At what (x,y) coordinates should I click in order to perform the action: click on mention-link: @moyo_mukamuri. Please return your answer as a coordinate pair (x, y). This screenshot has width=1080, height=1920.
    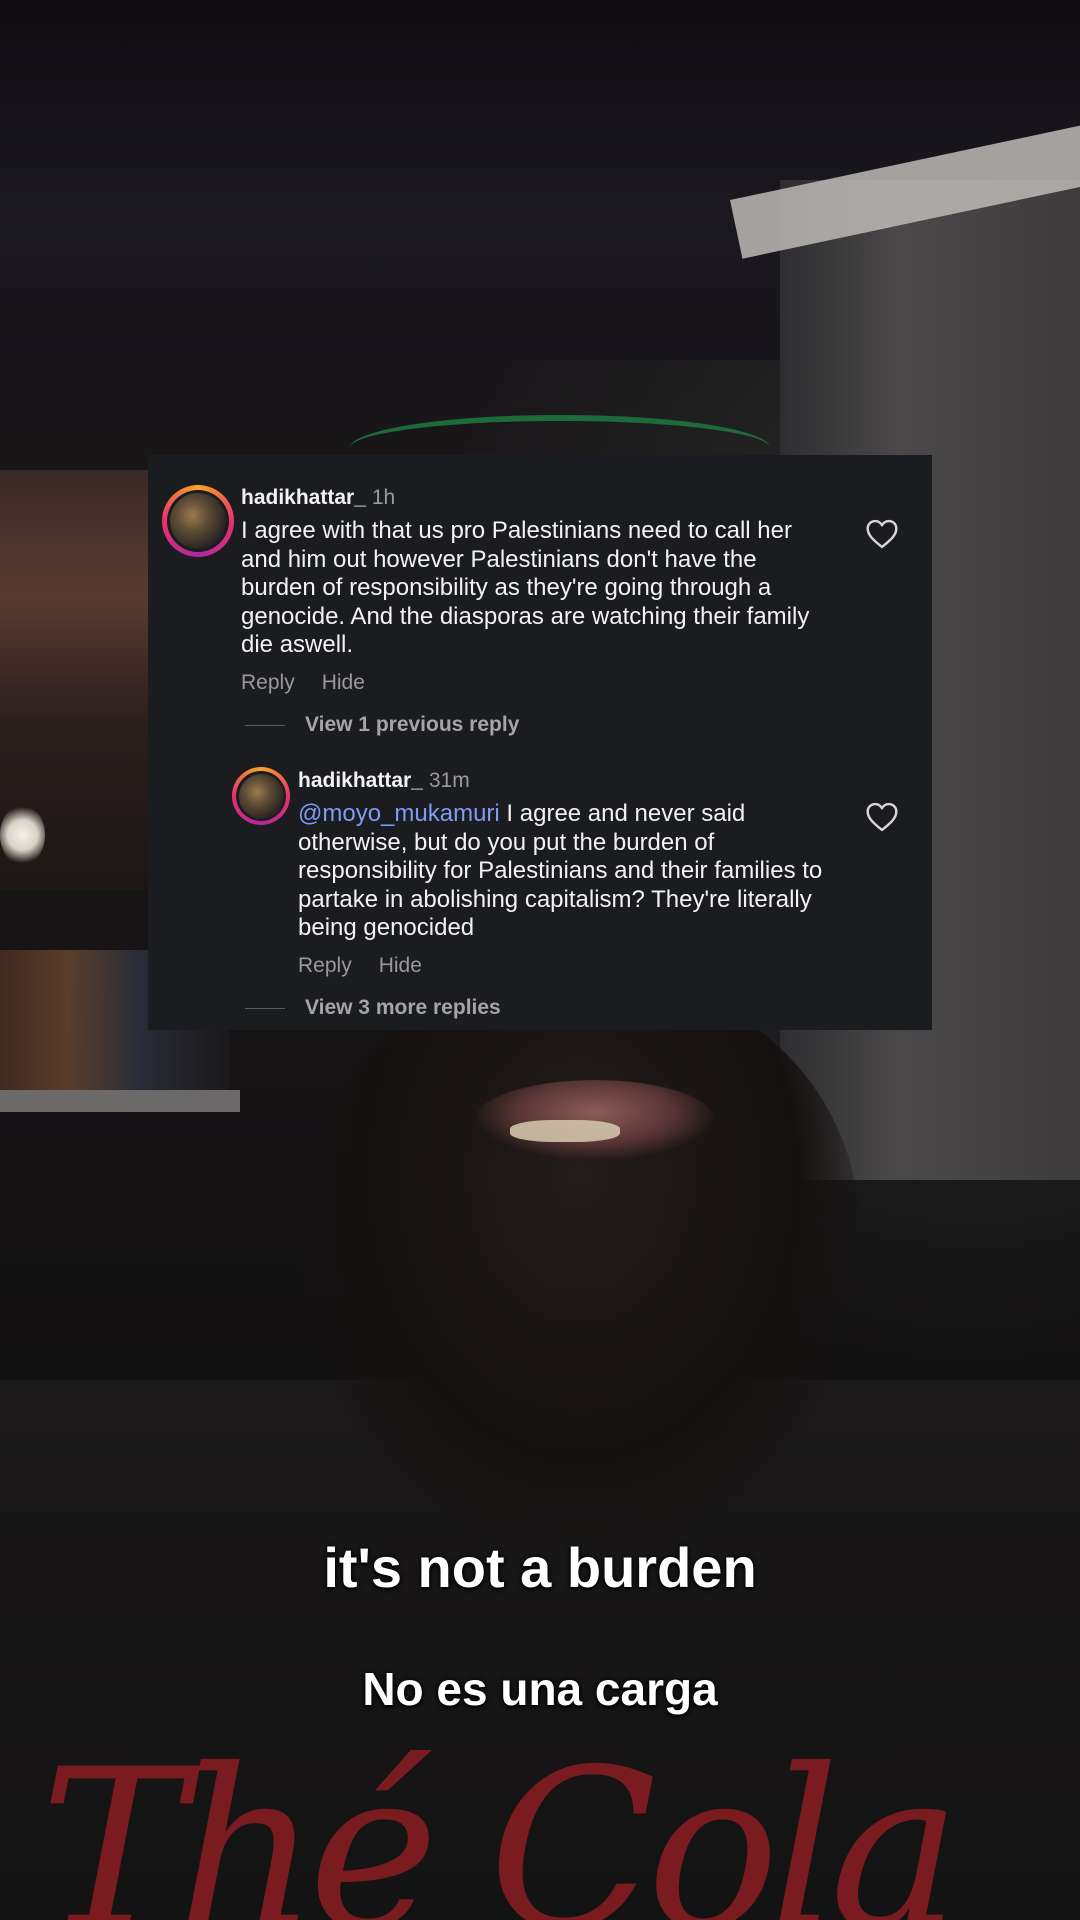
    Looking at the image, I should click on (399, 813).